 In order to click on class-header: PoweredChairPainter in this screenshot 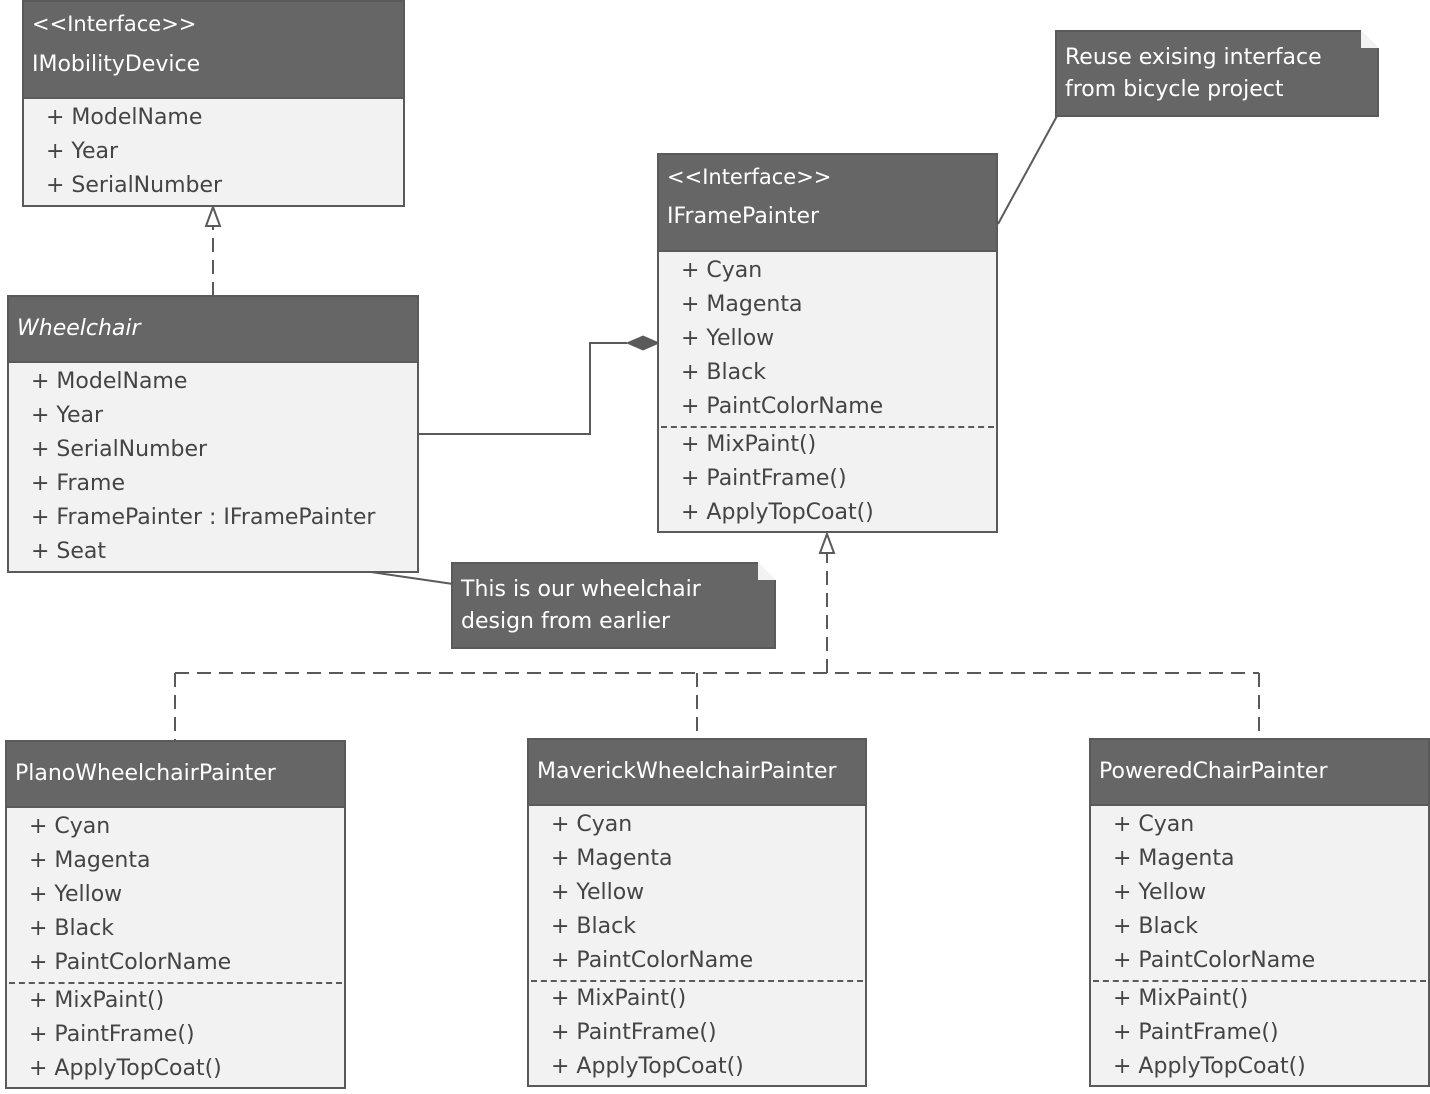, I will do `click(1259, 773)`.